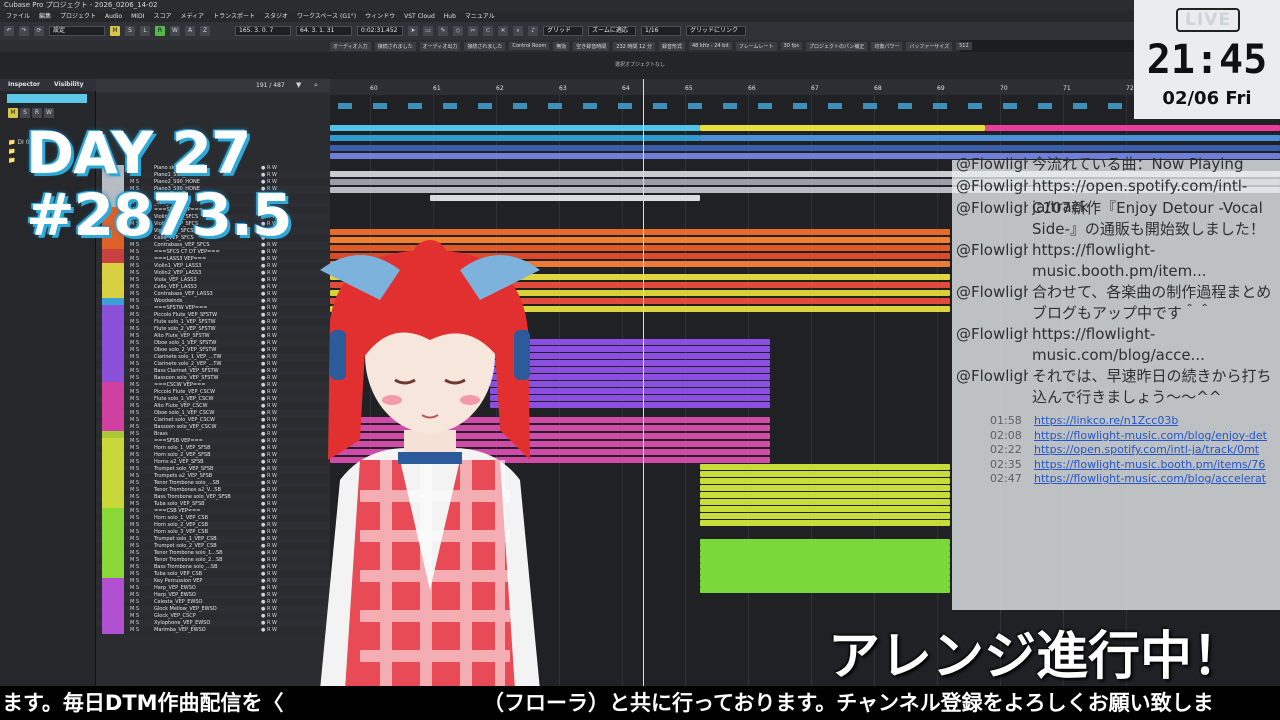 This screenshot has height=720, width=1280. What do you see at coordinates (213, 581) in the screenshot?
I see `track-row: M S Key Percussion VEP ● R W` at bounding box center [213, 581].